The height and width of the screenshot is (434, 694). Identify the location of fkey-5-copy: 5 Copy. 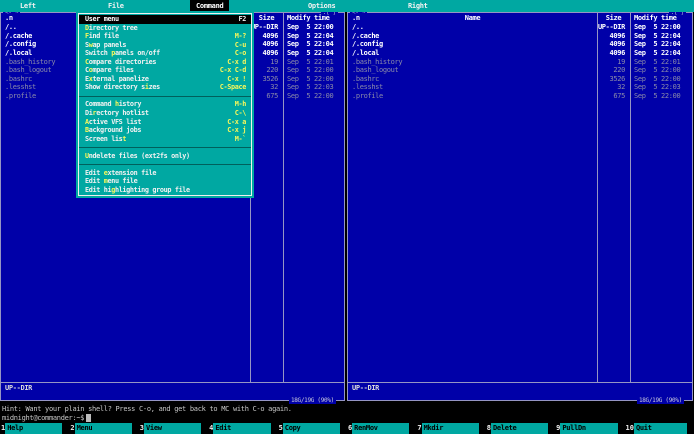
(312, 428).